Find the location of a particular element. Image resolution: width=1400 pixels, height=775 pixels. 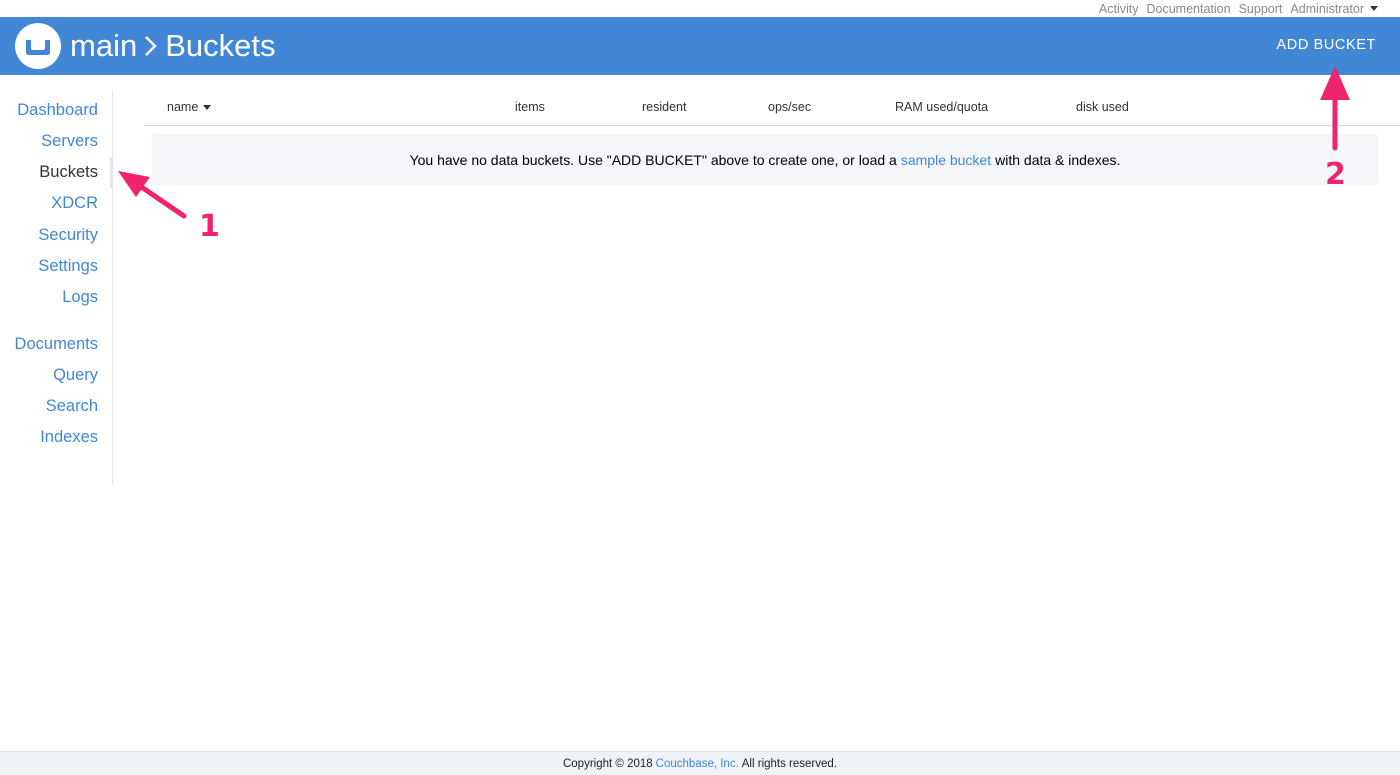

chevron-right-icon is located at coordinates (151, 46).